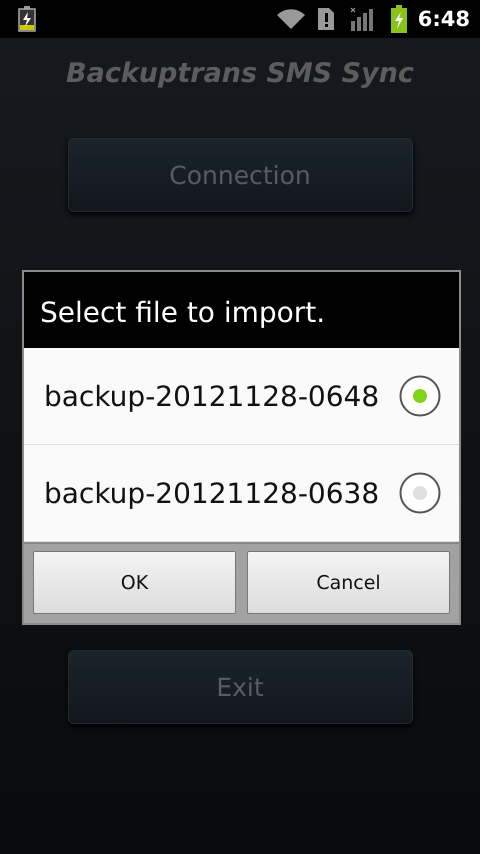 The image size is (480, 854). Describe the element at coordinates (348, 582) in the screenshot. I see `dialog-button: Cancel` at that location.